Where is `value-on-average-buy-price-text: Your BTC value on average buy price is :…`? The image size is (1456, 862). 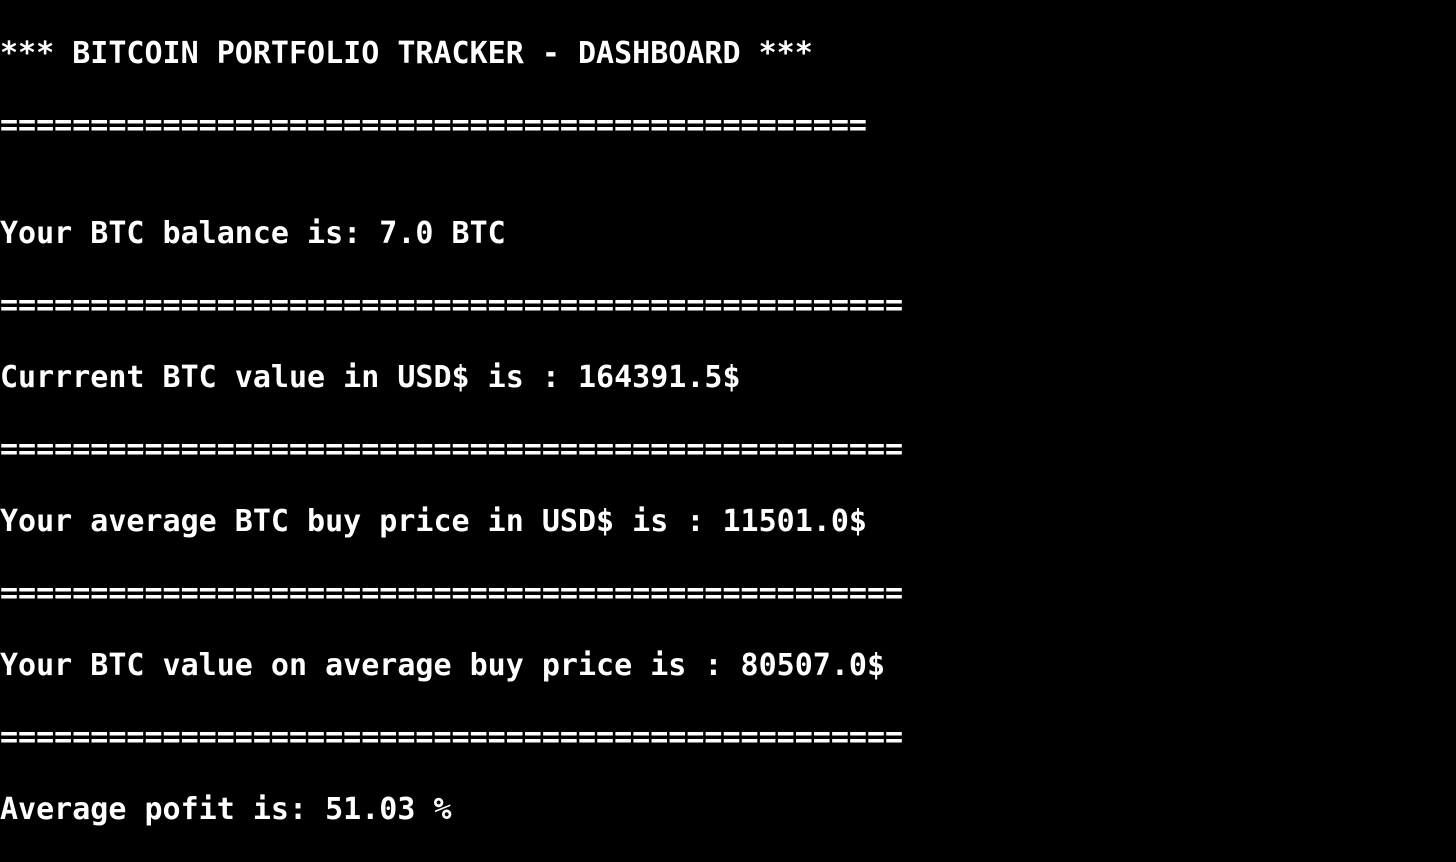 value-on-average-buy-price-text: Your BTC value on average buy price is :… is located at coordinates (443, 665).